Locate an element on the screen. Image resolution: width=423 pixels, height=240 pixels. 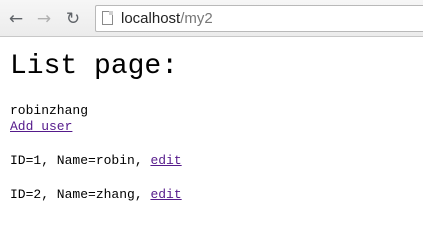
url-text: localhost/my2 is located at coordinates (167, 18).